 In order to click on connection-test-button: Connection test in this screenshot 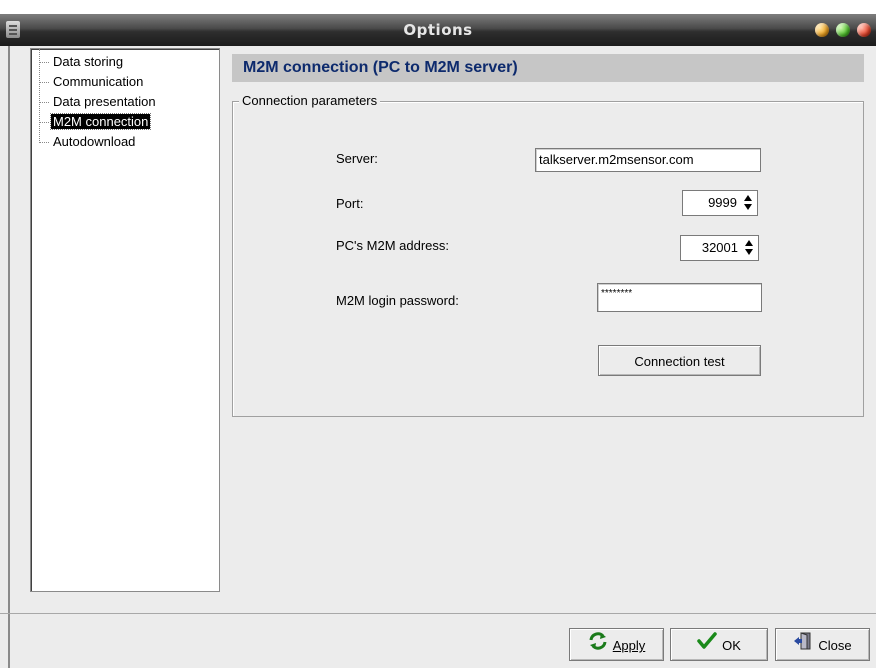, I will do `click(679, 360)`.